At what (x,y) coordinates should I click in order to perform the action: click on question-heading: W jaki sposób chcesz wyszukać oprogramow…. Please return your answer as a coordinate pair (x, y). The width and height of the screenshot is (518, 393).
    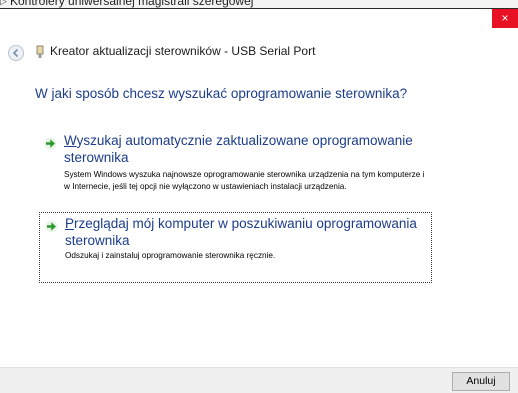
    Looking at the image, I should click on (221, 93).